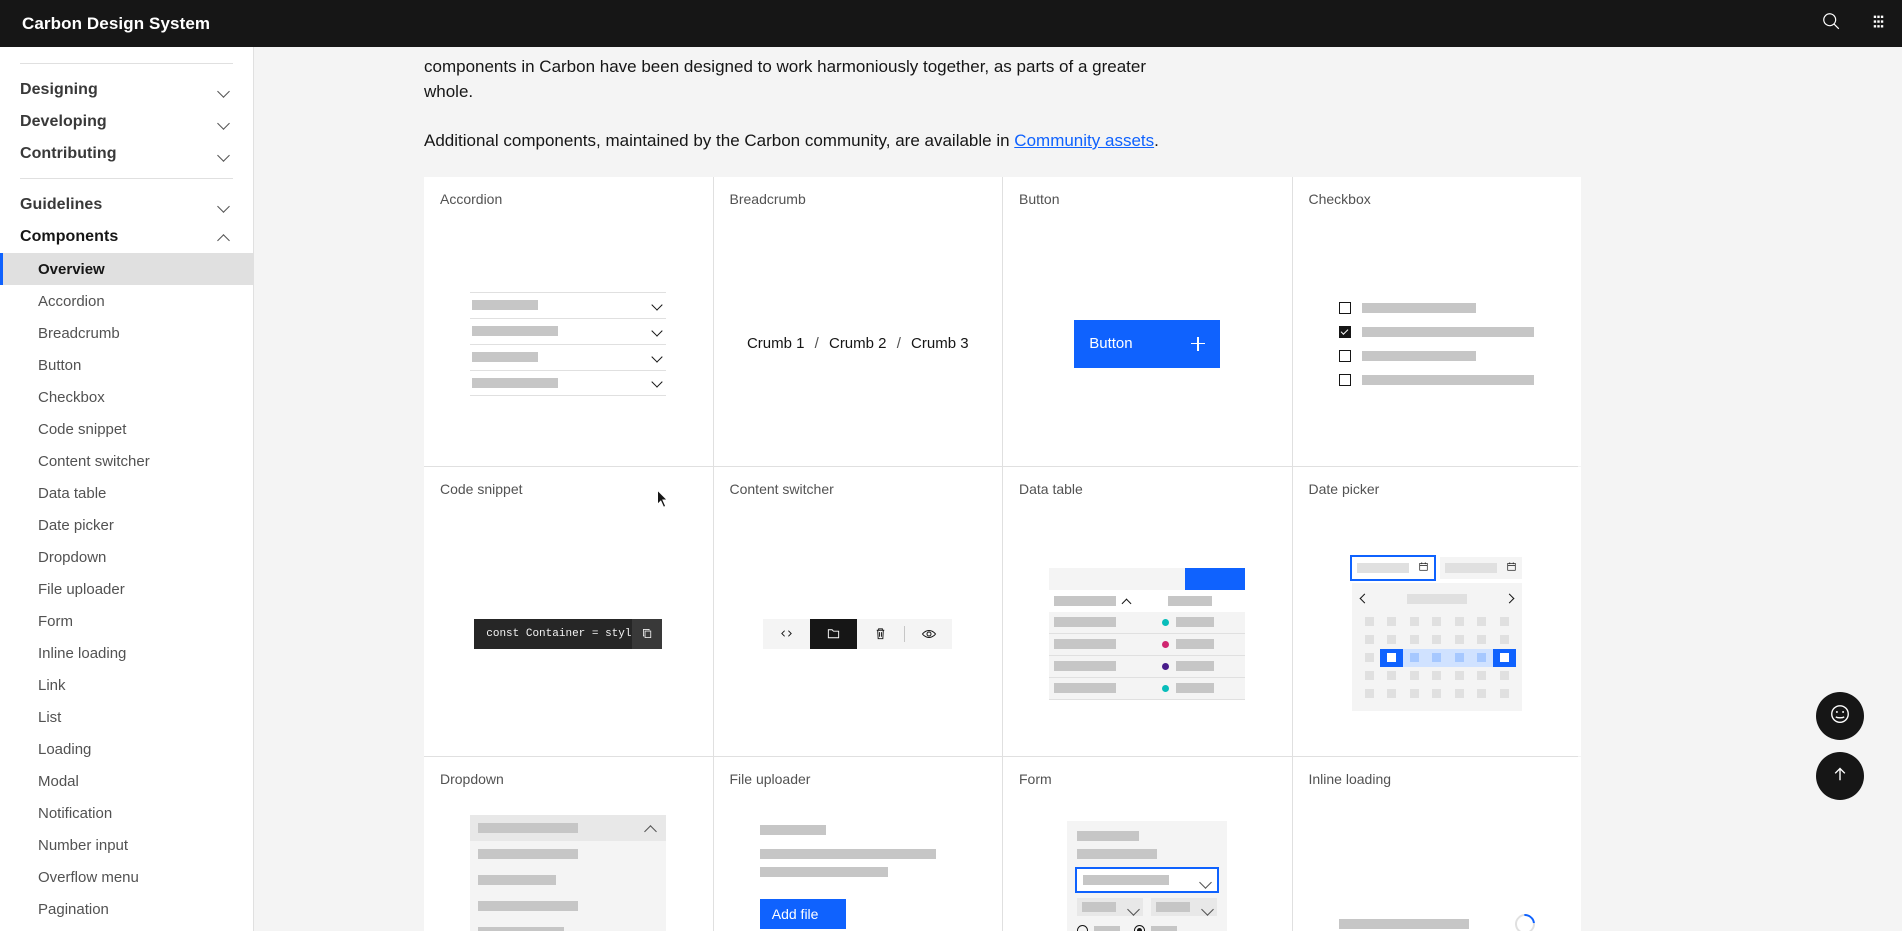 The image size is (1902, 931). What do you see at coordinates (1840, 716) in the screenshot?
I see `feedback-button` at bounding box center [1840, 716].